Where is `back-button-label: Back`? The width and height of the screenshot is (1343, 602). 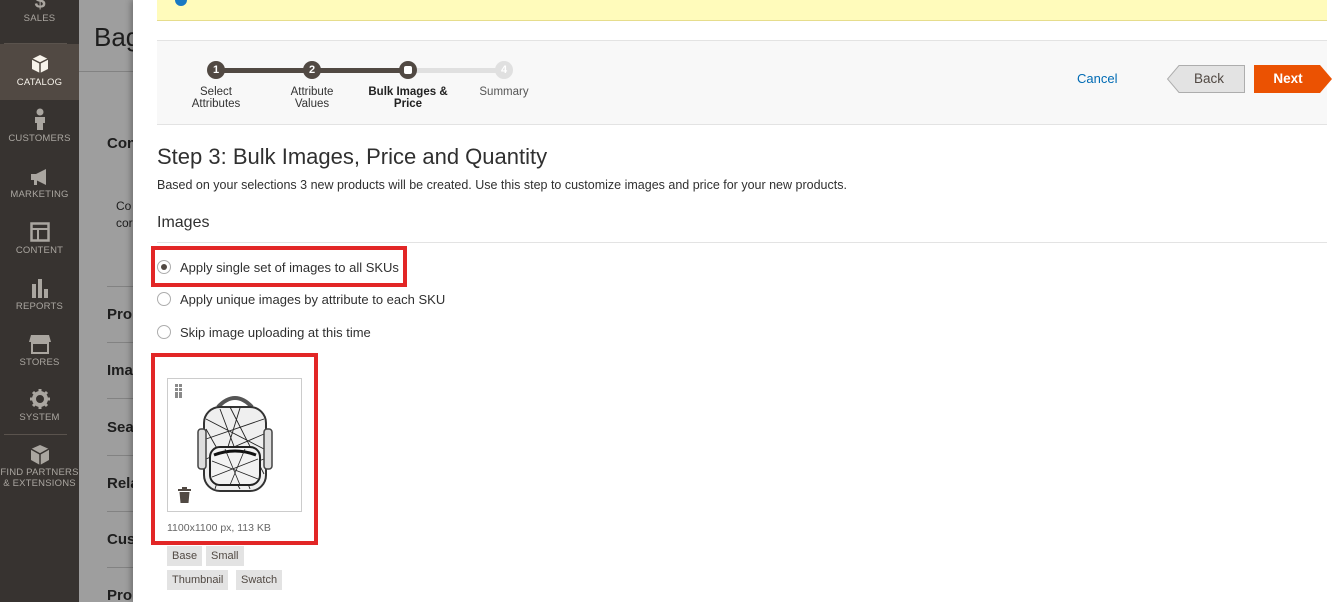
back-button-label: Back is located at coordinates (1208, 78).